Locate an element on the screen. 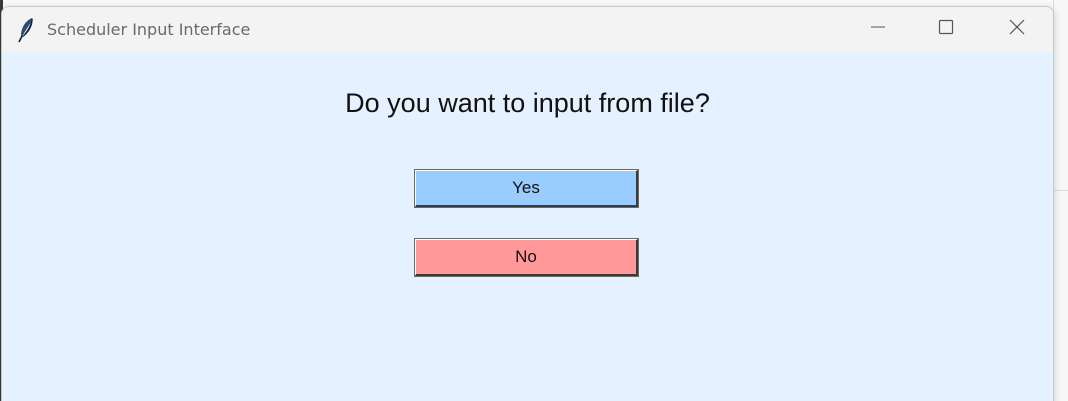 This screenshot has width=1068, height=401. close-icon is located at coordinates (1017, 29).